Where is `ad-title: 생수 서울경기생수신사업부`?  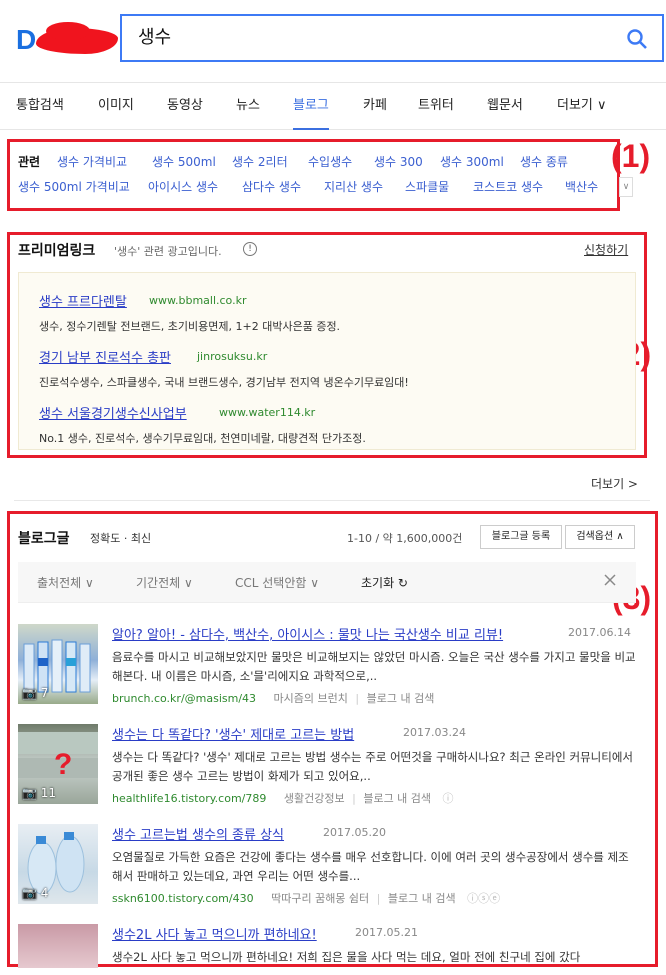 ad-title: 생수 서울경기생수신사업부 is located at coordinates (113, 412).